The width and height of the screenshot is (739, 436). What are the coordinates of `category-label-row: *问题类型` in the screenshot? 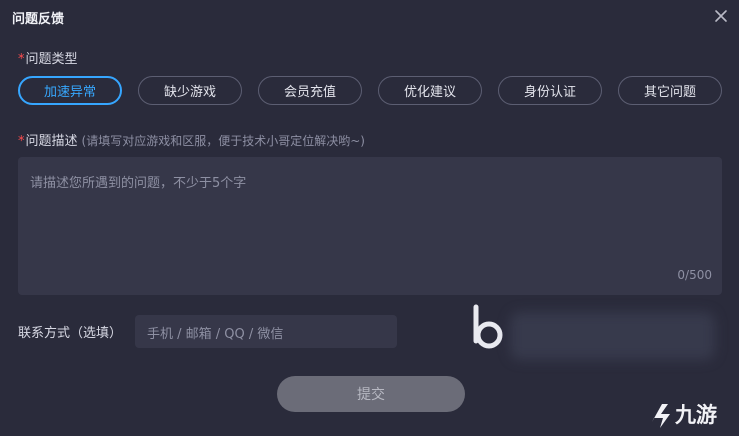 It's located at (48, 57).